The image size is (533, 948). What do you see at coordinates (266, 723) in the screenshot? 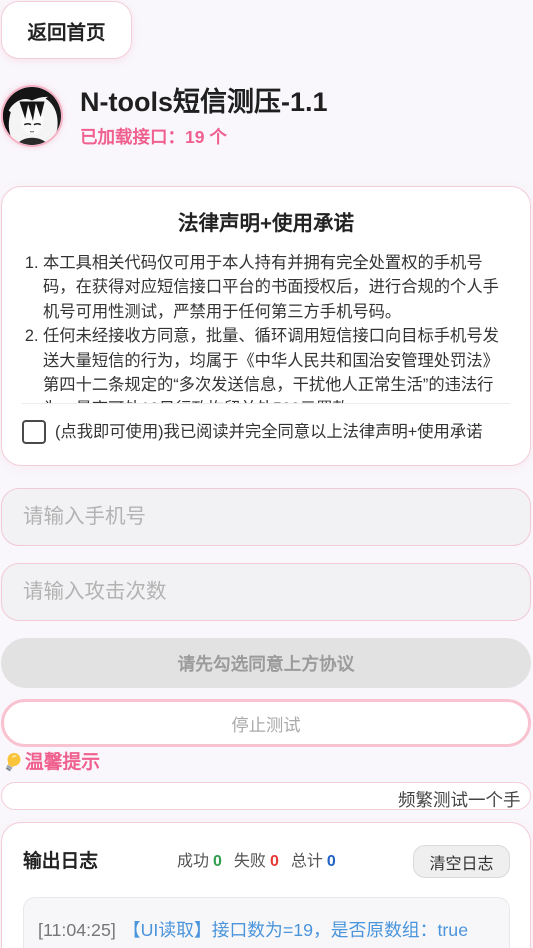
I see `stop-test-button: 停止测试` at bounding box center [266, 723].